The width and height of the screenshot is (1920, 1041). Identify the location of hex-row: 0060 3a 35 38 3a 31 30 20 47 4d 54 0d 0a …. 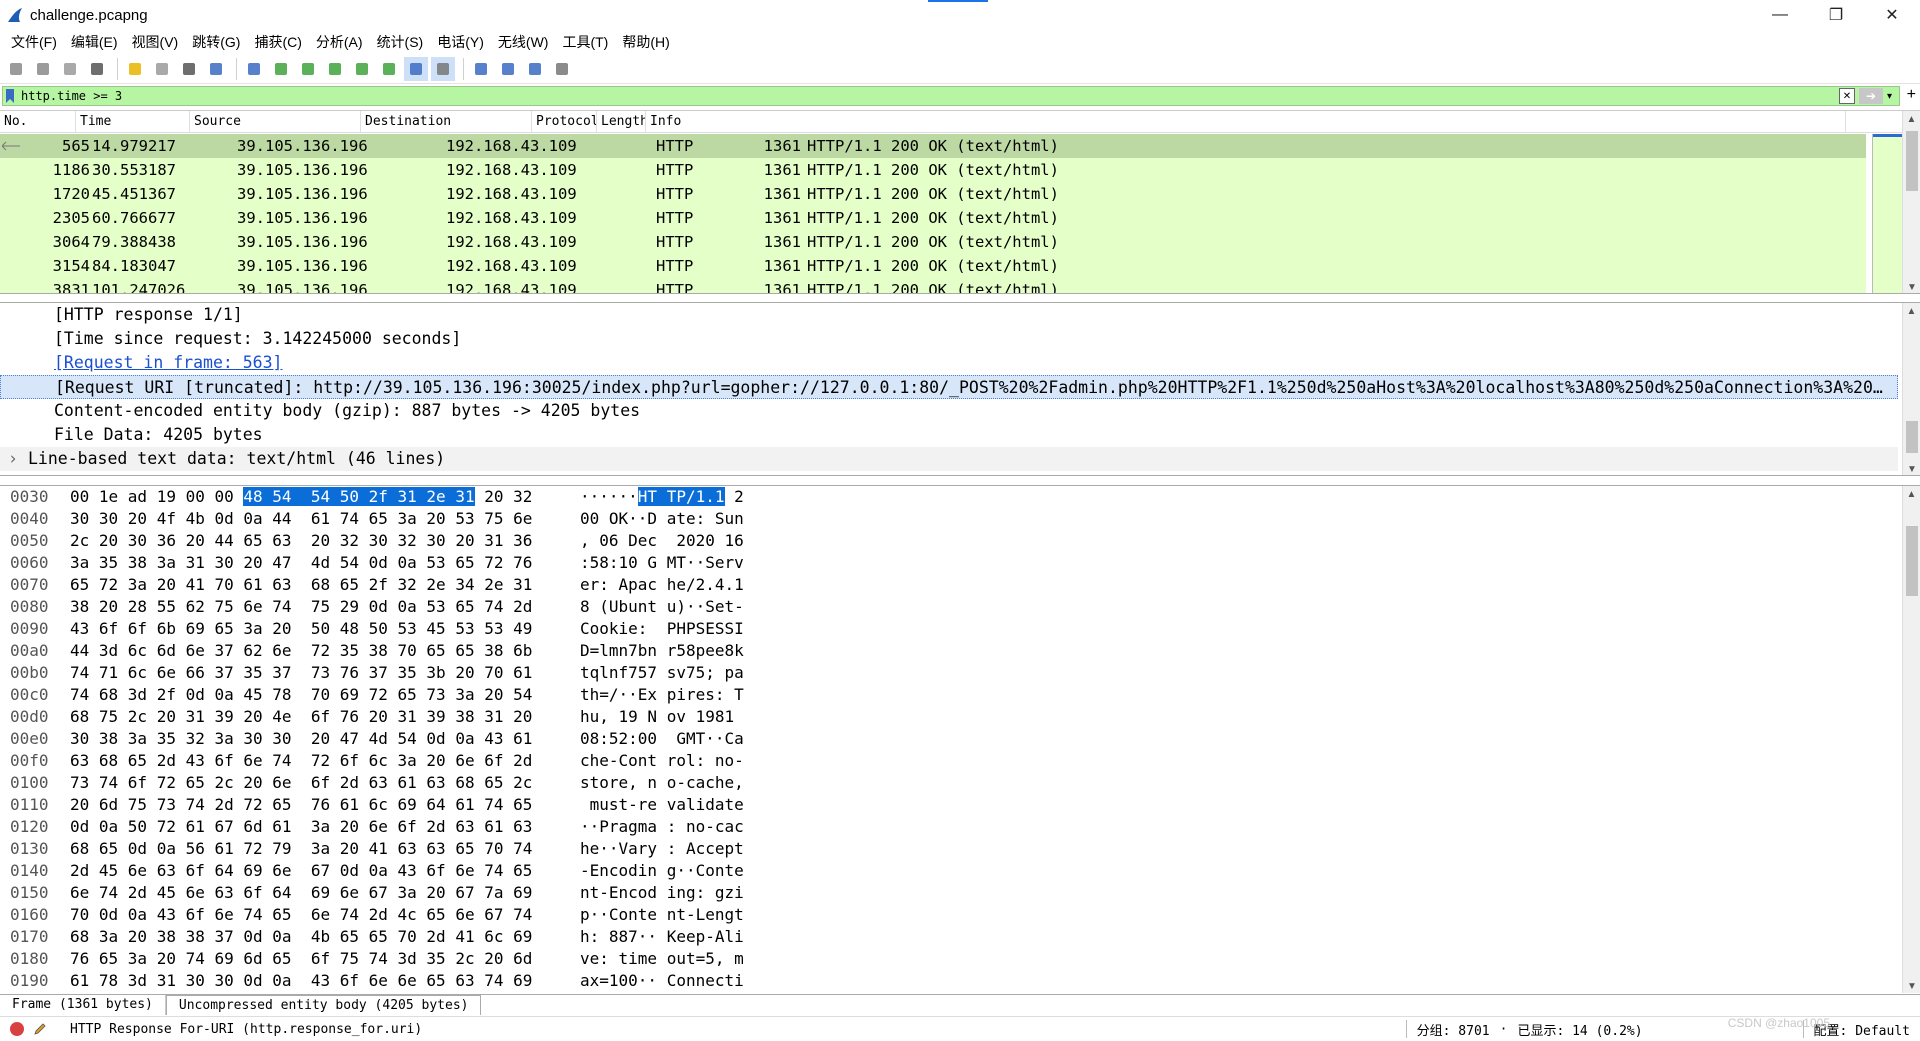
(960, 563).